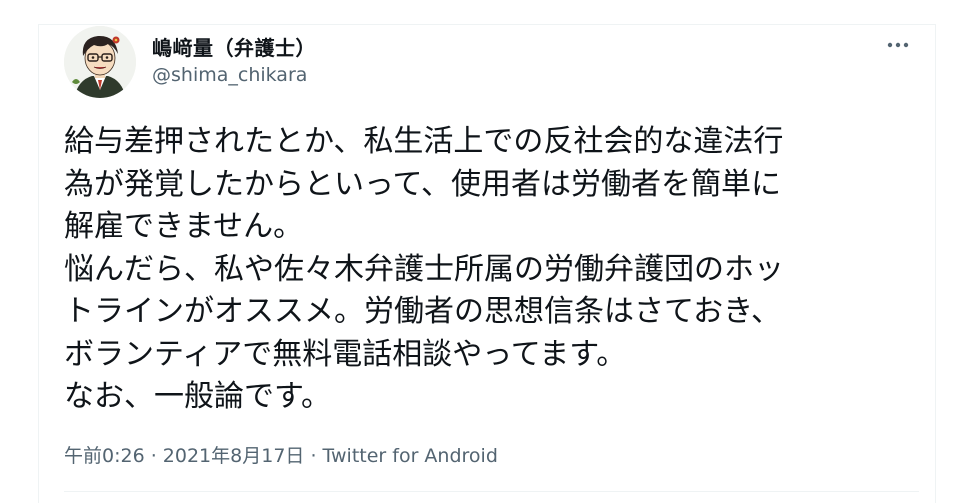 This screenshot has height=503, width=972. Describe the element at coordinates (229, 75) in the screenshot. I see `author-handle: @shima_chikara` at that location.